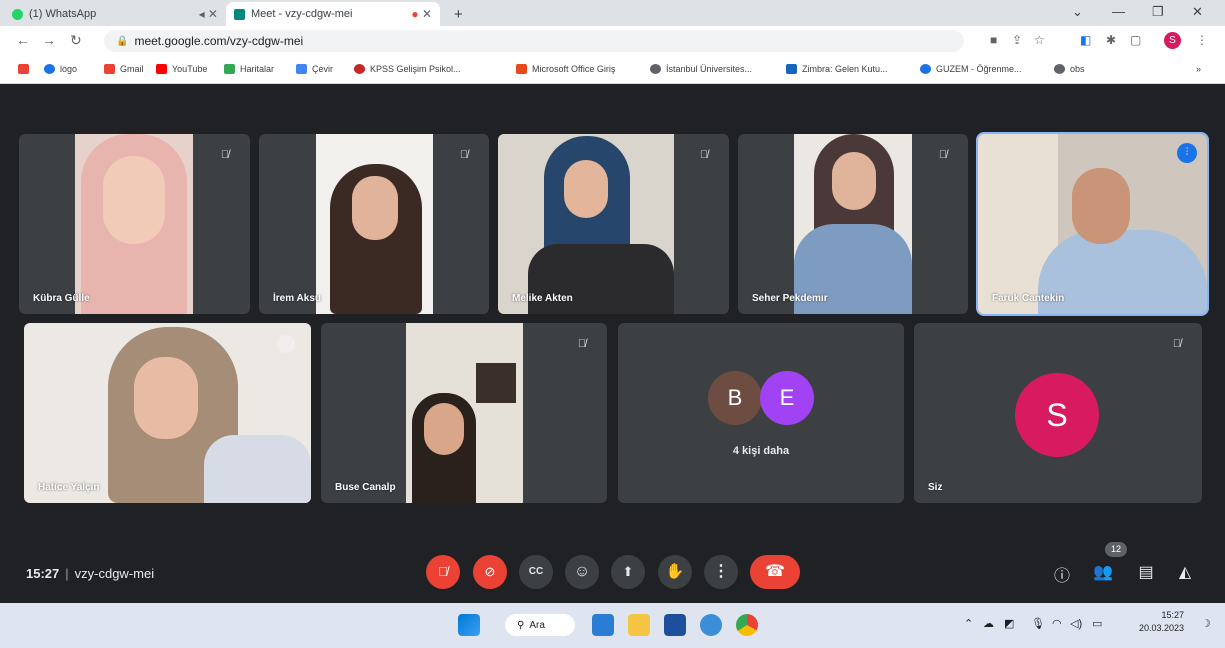 Image resolution: width=1225 pixels, height=648 pixels. I want to click on start-icon, so click(469, 625).